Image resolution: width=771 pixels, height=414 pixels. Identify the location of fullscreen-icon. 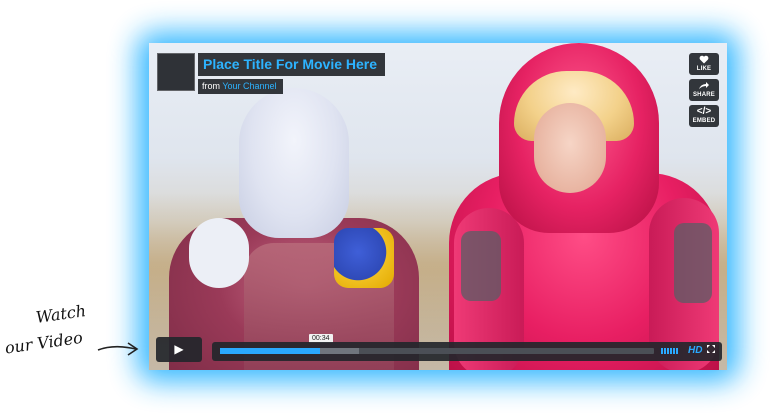
(711, 351).